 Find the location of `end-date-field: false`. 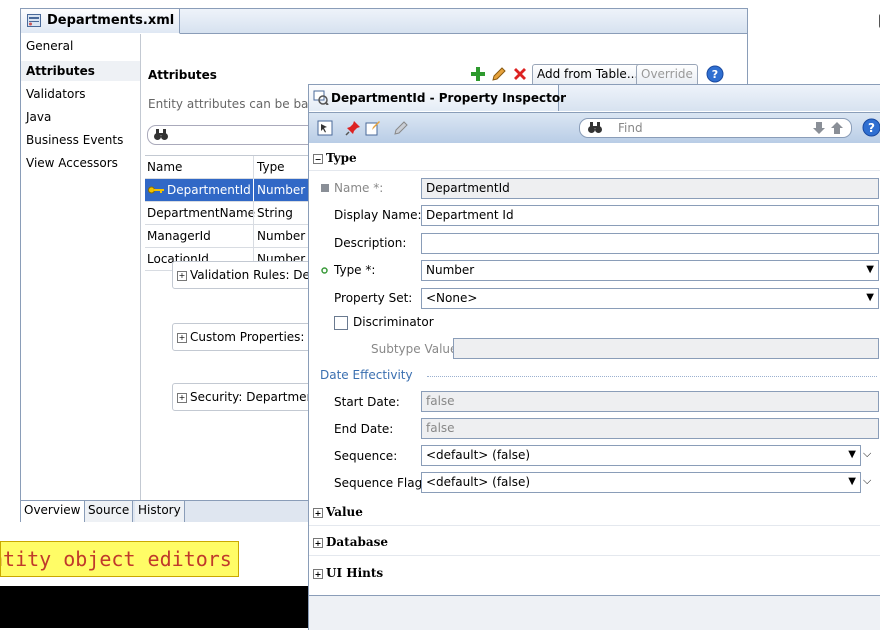

end-date-field: false is located at coordinates (650, 428).